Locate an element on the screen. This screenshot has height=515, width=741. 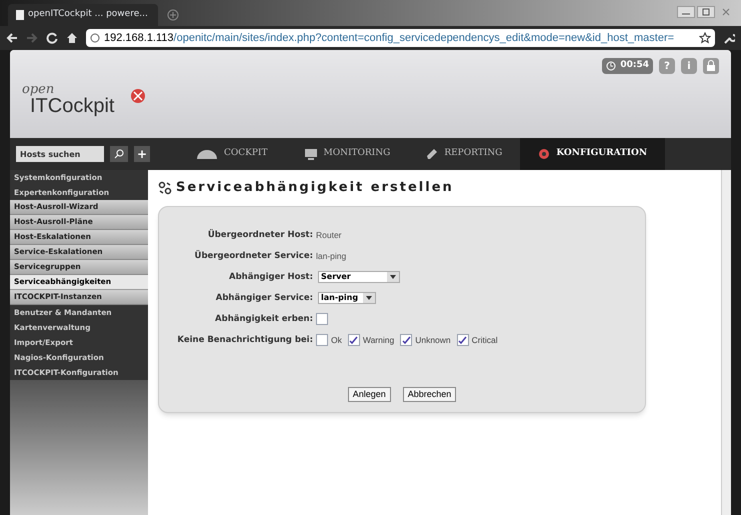
field-label: Übergeordneter Host: is located at coordinates (260, 235).